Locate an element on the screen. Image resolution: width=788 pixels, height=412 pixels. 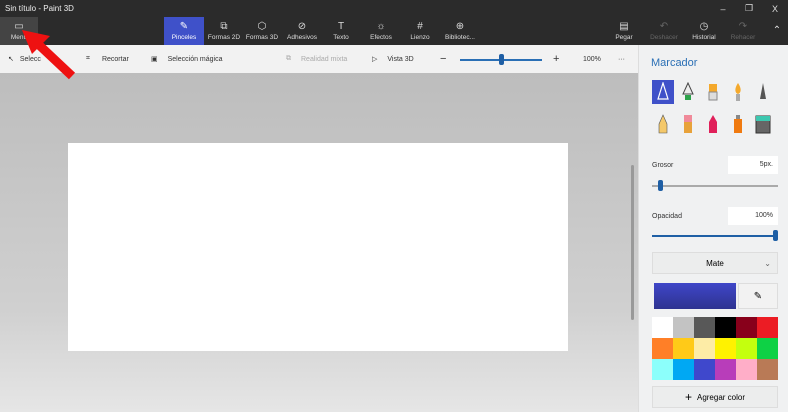
opacity-input: 100% is located at coordinates (753, 216).